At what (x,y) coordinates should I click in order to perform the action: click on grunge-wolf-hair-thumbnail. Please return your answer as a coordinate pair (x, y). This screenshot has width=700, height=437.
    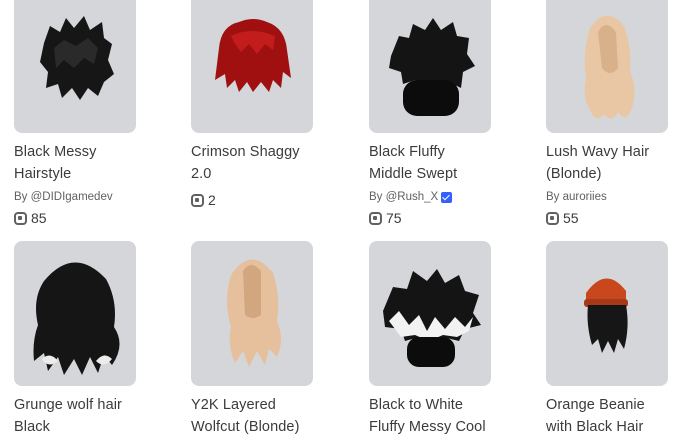
    Looking at the image, I should click on (76, 318).